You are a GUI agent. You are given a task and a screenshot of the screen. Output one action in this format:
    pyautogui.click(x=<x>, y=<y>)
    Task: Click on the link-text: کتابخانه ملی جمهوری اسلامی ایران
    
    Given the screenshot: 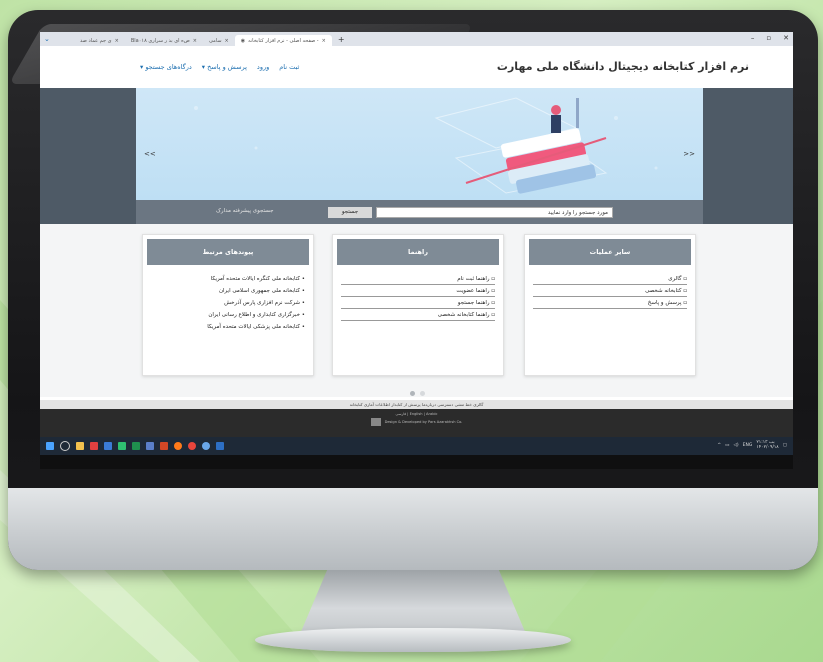 What is the action you would take?
    pyautogui.click(x=259, y=291)
    